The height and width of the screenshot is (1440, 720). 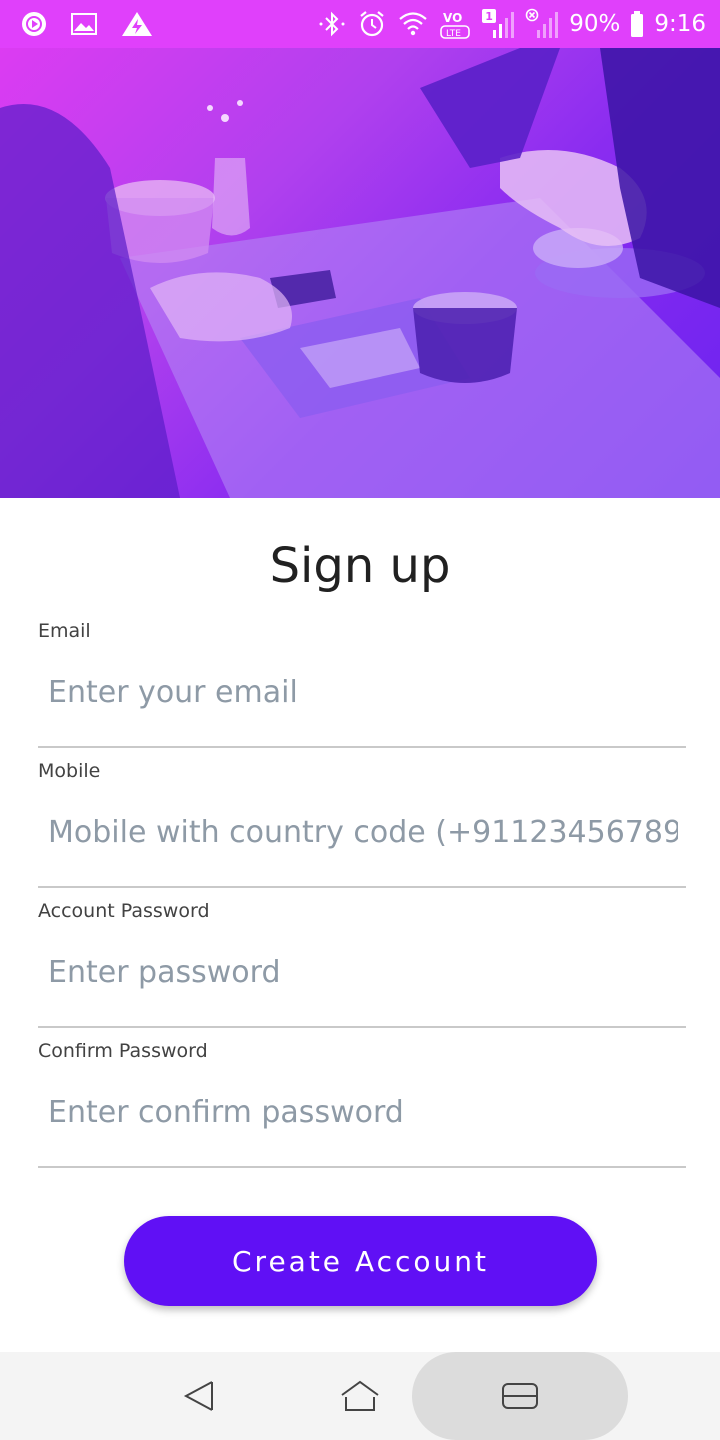 I want to click on status-bar: VO LTE 1 90% 9:16, so click(x=360, y=24).